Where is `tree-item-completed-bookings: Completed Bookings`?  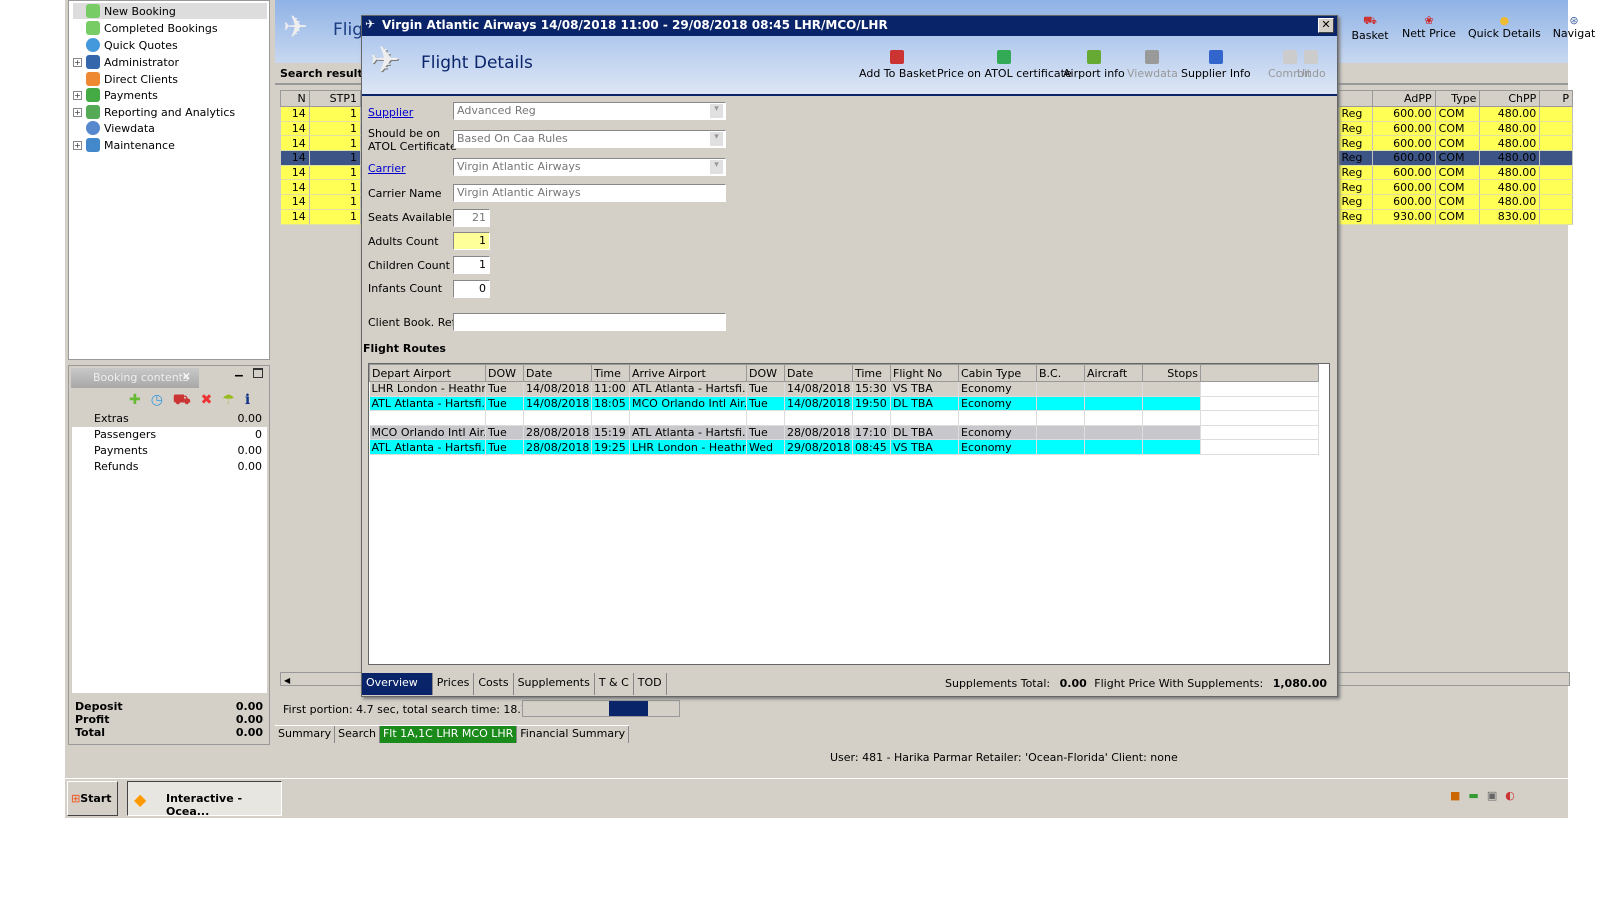 tree-item-completed-bookings: Completed Bookings is located at coordinates (145, 28).